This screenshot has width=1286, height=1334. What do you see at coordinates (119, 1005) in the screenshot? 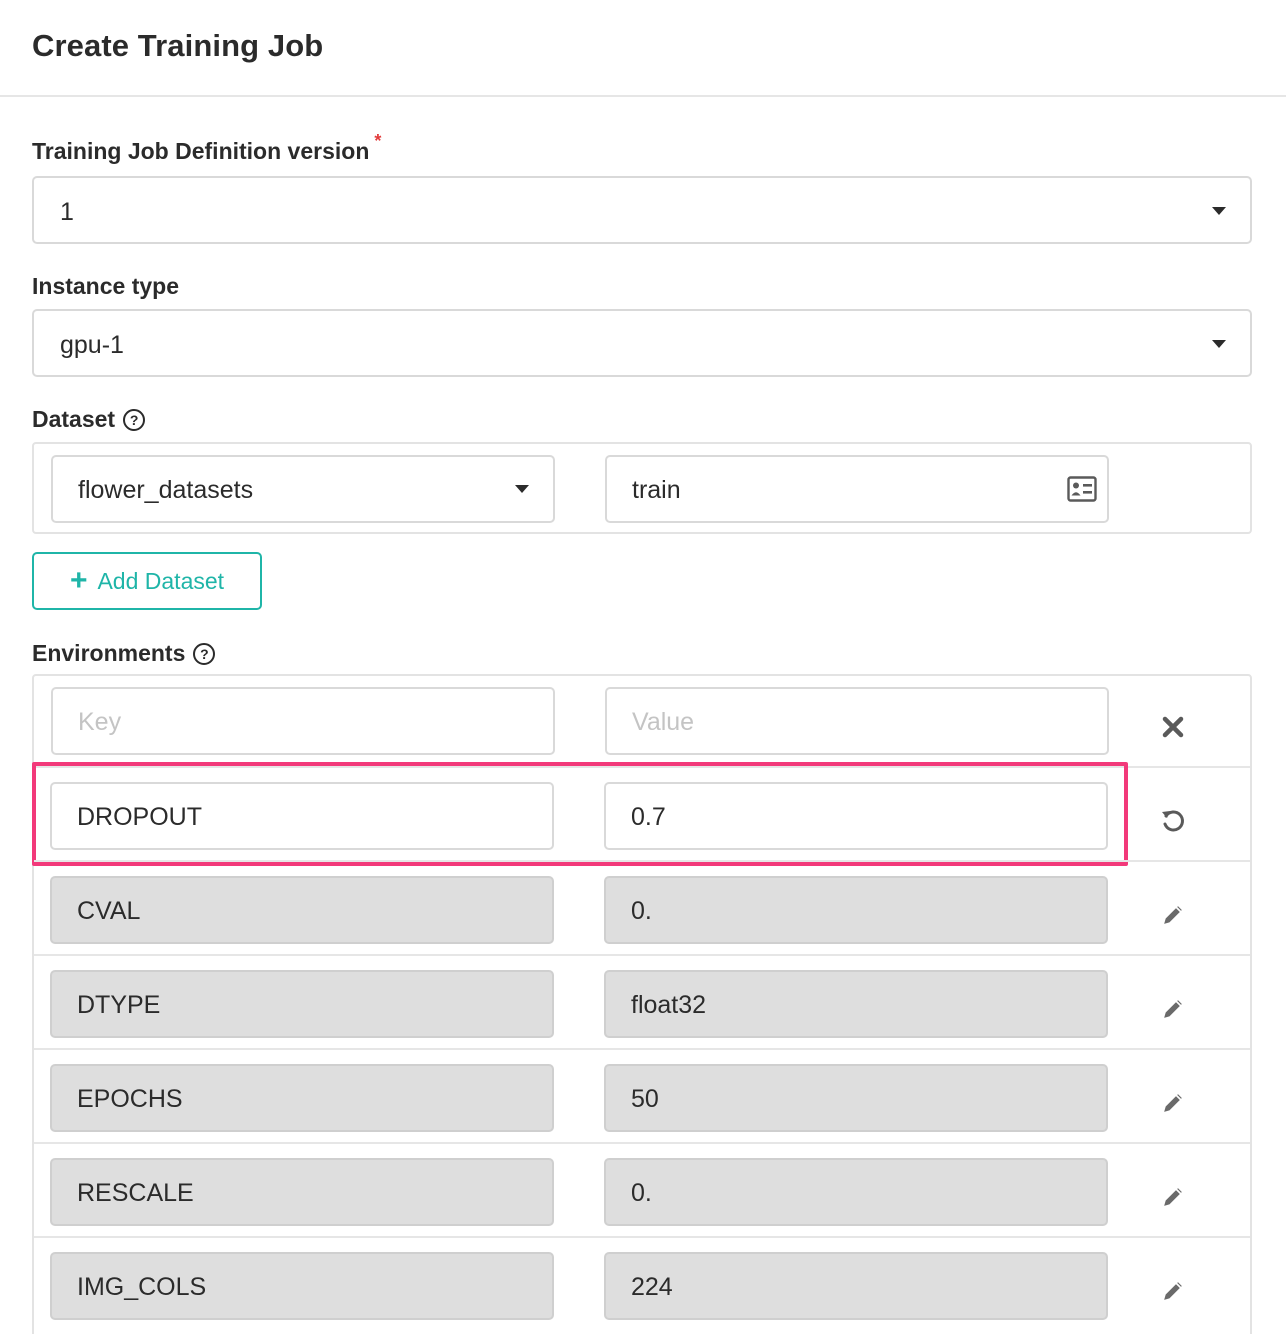
I see `env-row-key: DTYPE` at bounding box center [119, 1005].